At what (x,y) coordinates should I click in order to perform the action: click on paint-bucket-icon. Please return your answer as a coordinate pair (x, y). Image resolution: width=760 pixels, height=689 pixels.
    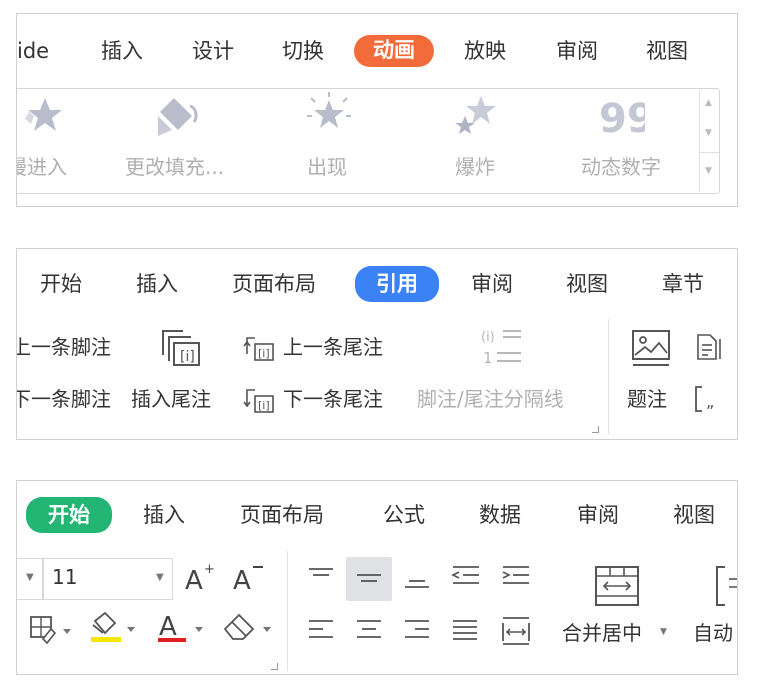
    Looking at the image, I should click on (178, 116).